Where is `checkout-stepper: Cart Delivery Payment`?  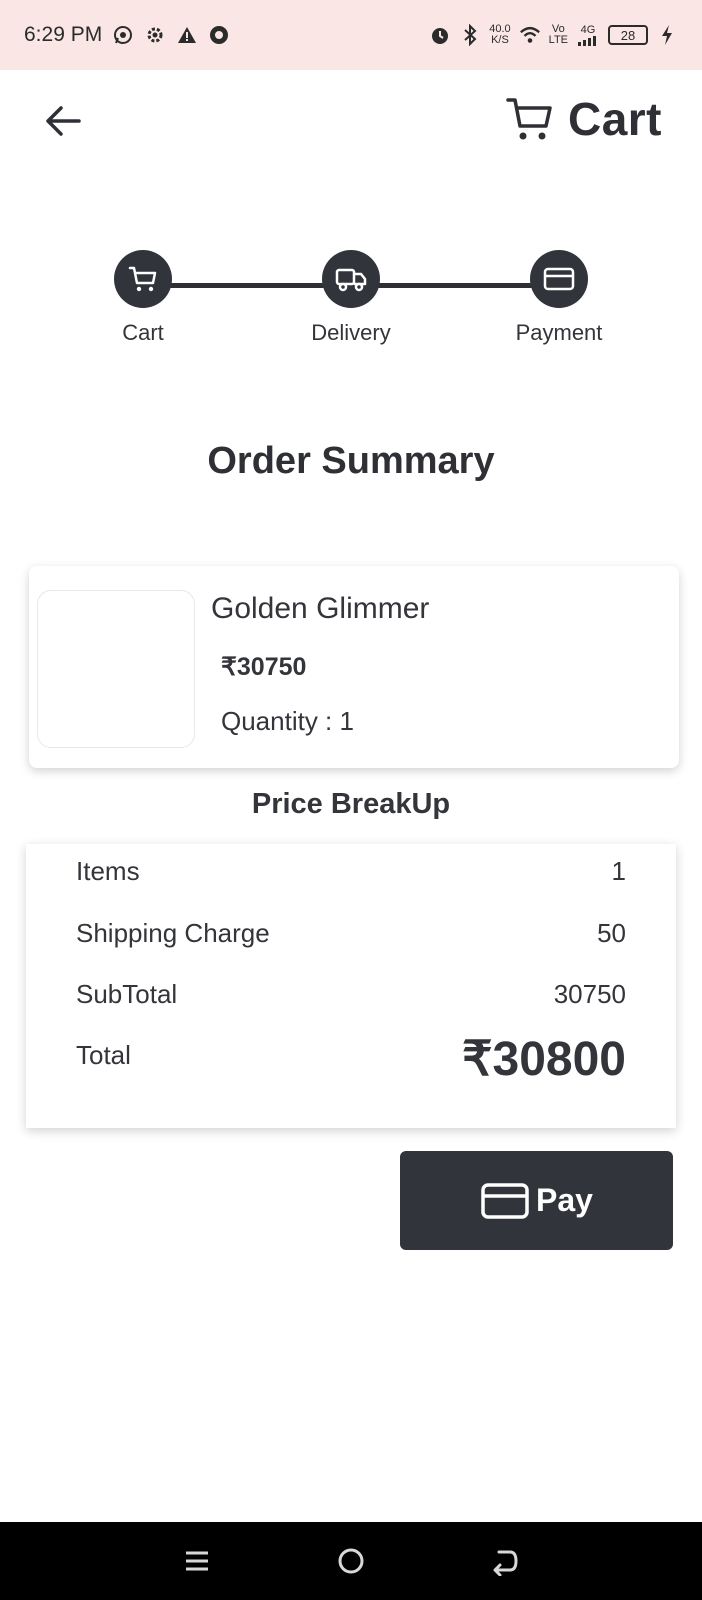
checkout-stepper: Cart Delivery Payment is located at coordinates (351, 305).